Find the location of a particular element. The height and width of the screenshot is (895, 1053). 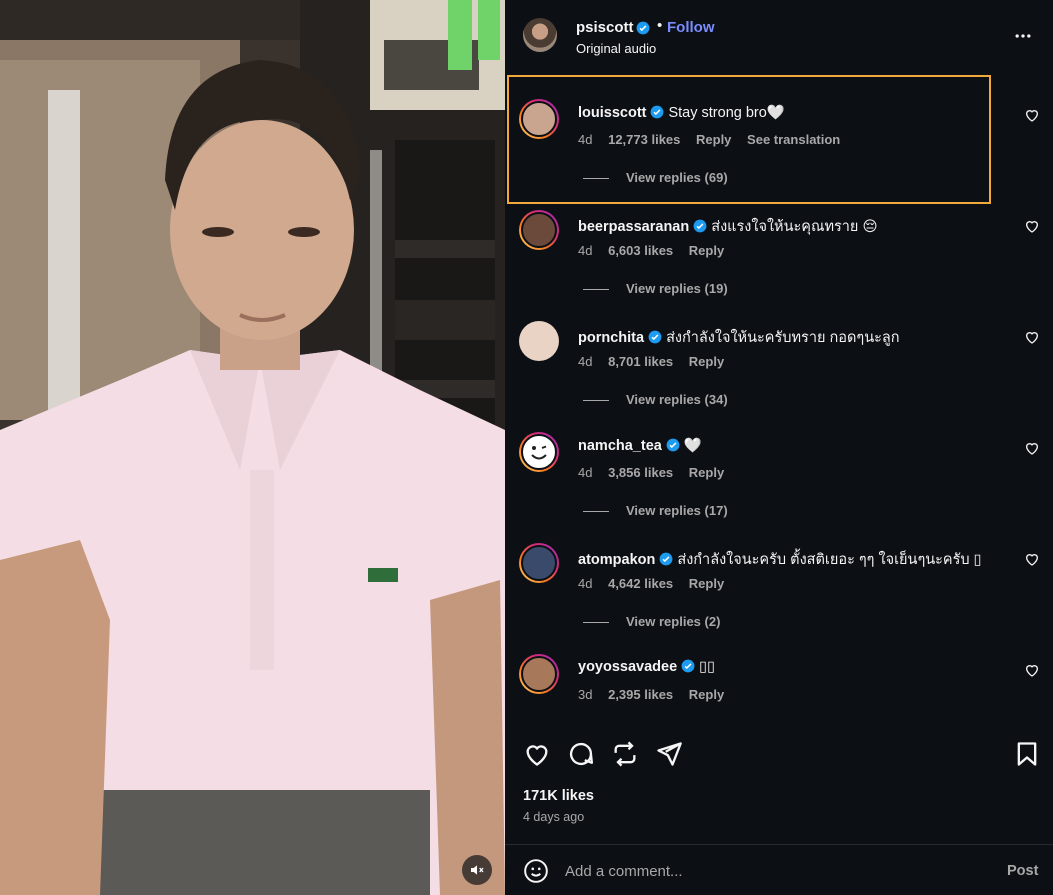

view-replies-button: View replies (19) is located at coordinates (655, 288).